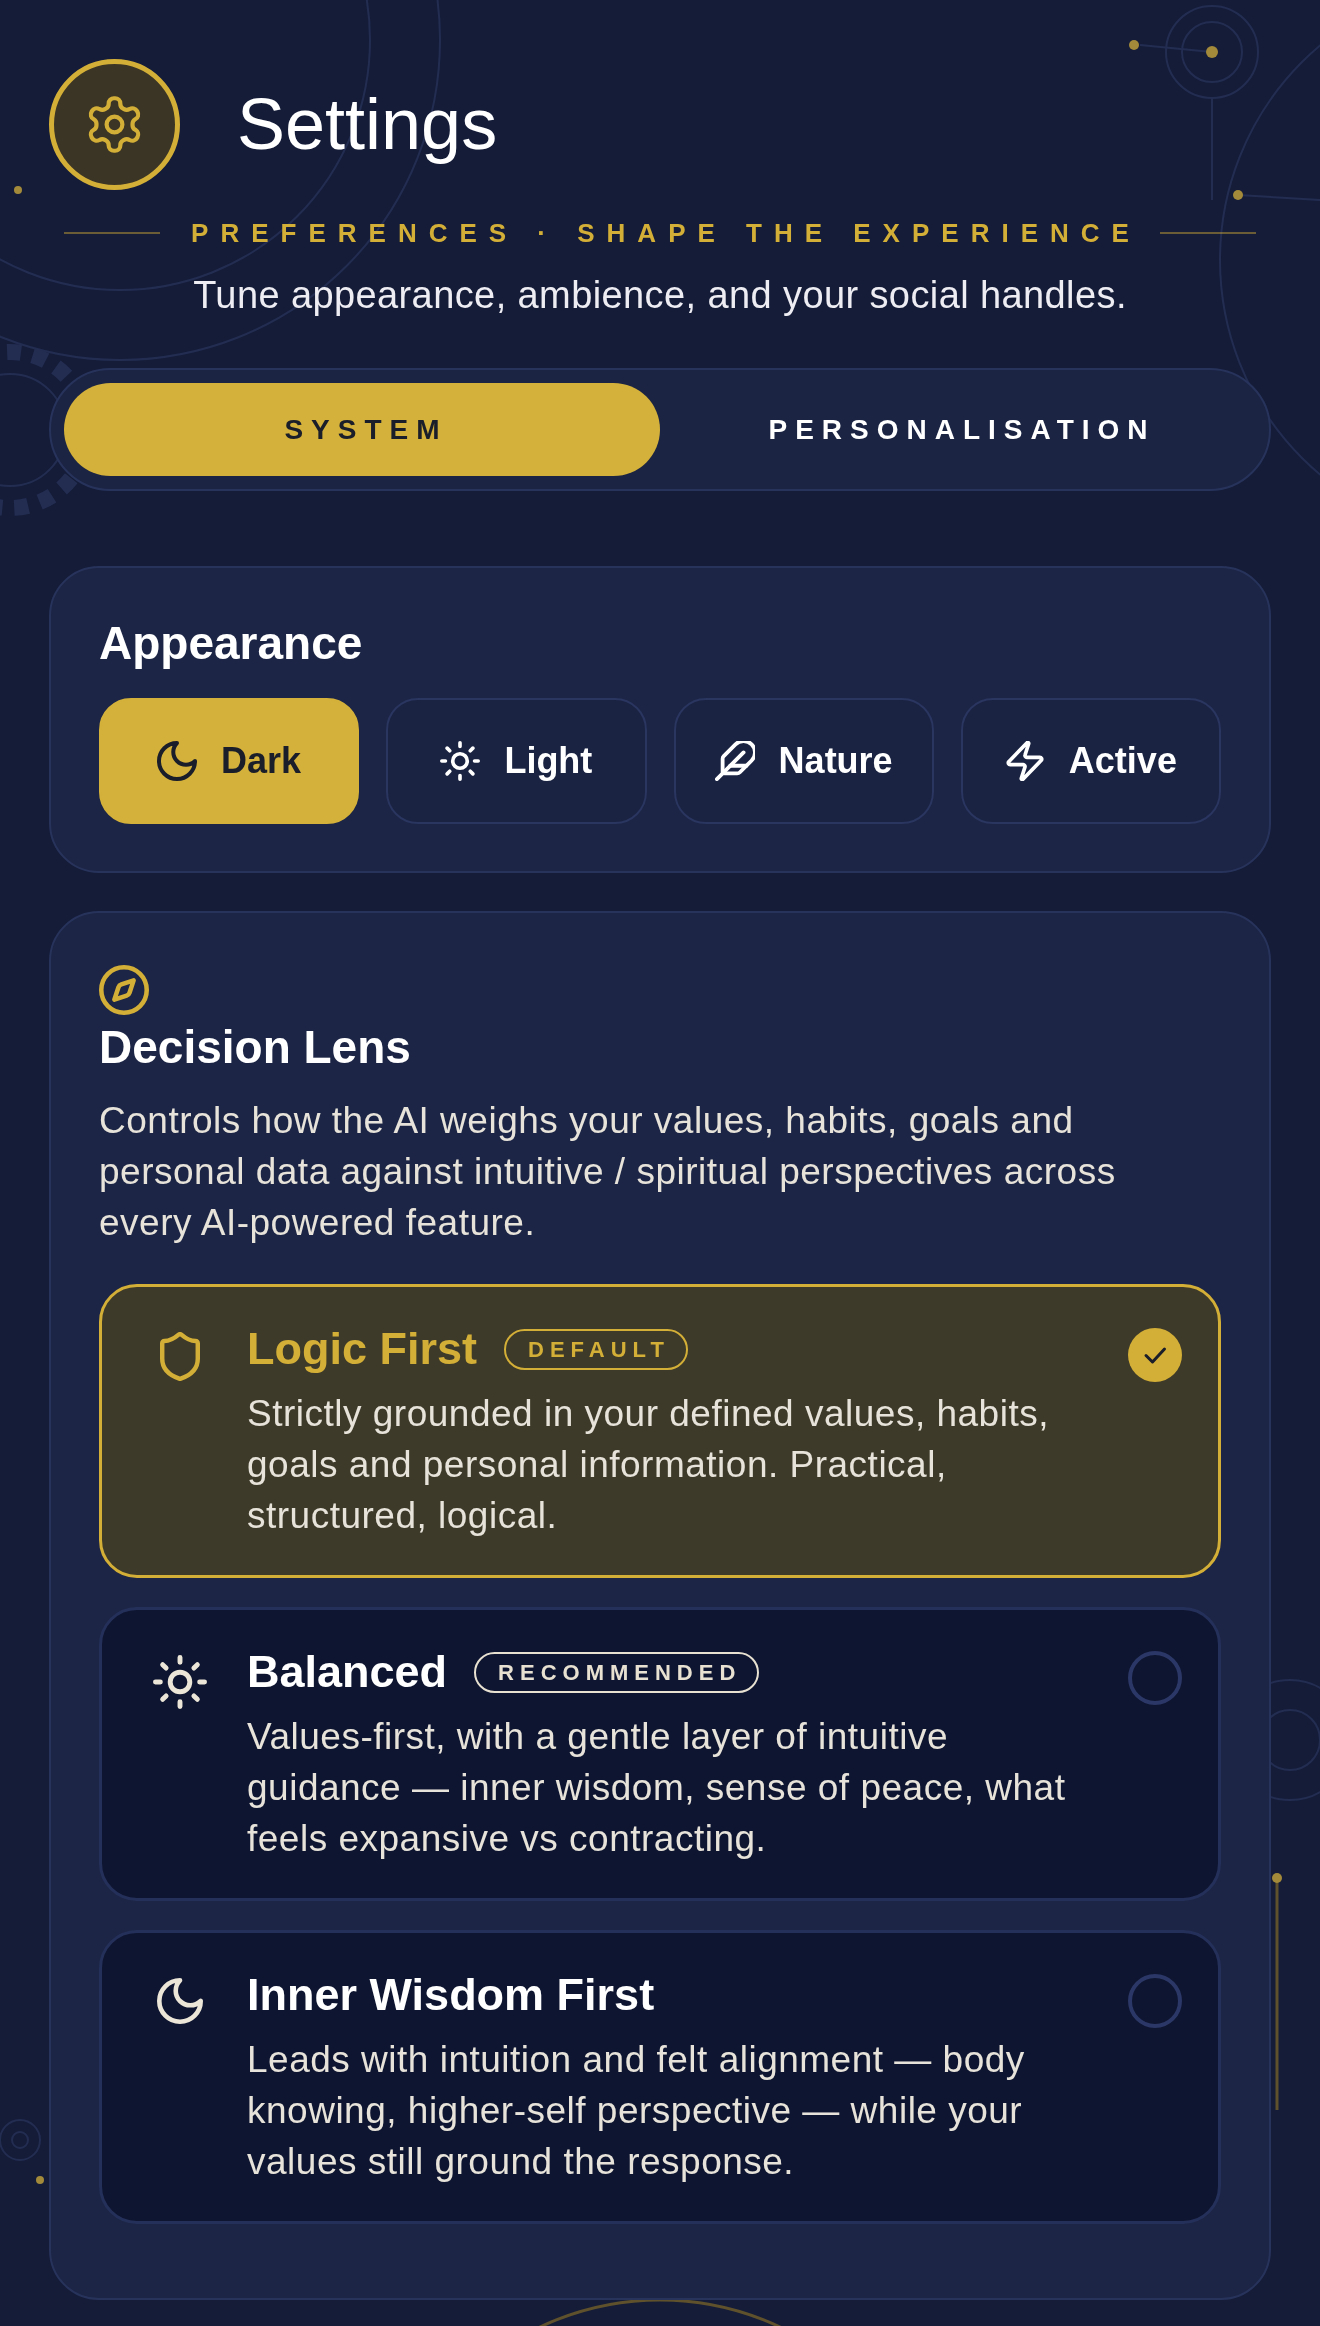  What do you see at coordinates (362, 1349) in the screenshot?
I see `option-title: Logic First` at bounding box center [362, 1349].